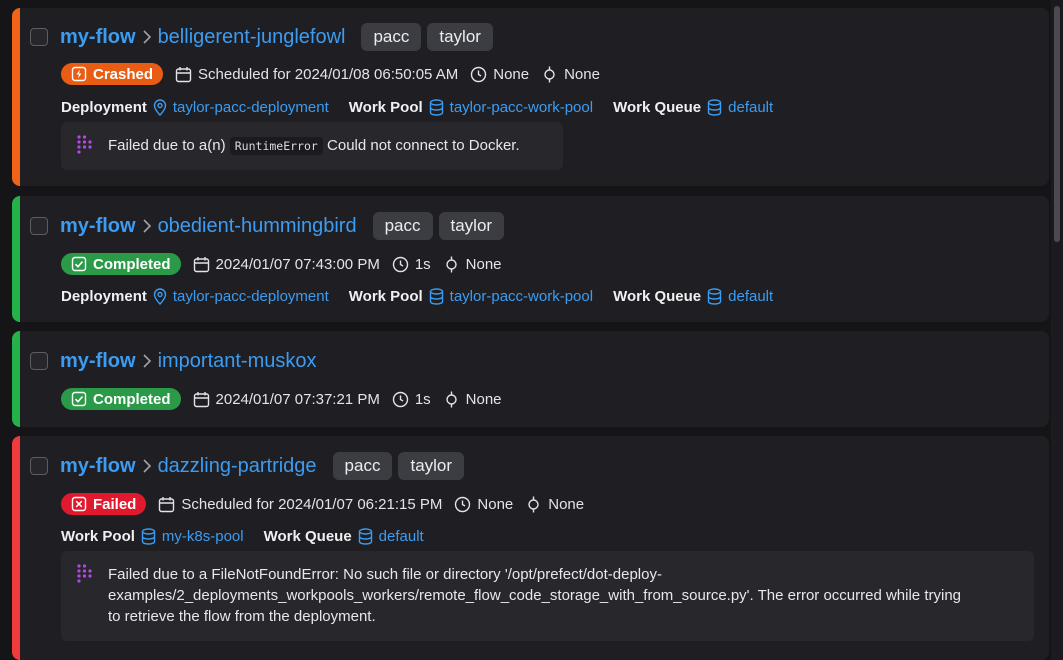 The height and width of the screenshot is (660, 1063). What do you see at coordinates (79, 504) in the screenshot?
I see `x-icon` at bounding box center [79, 504].